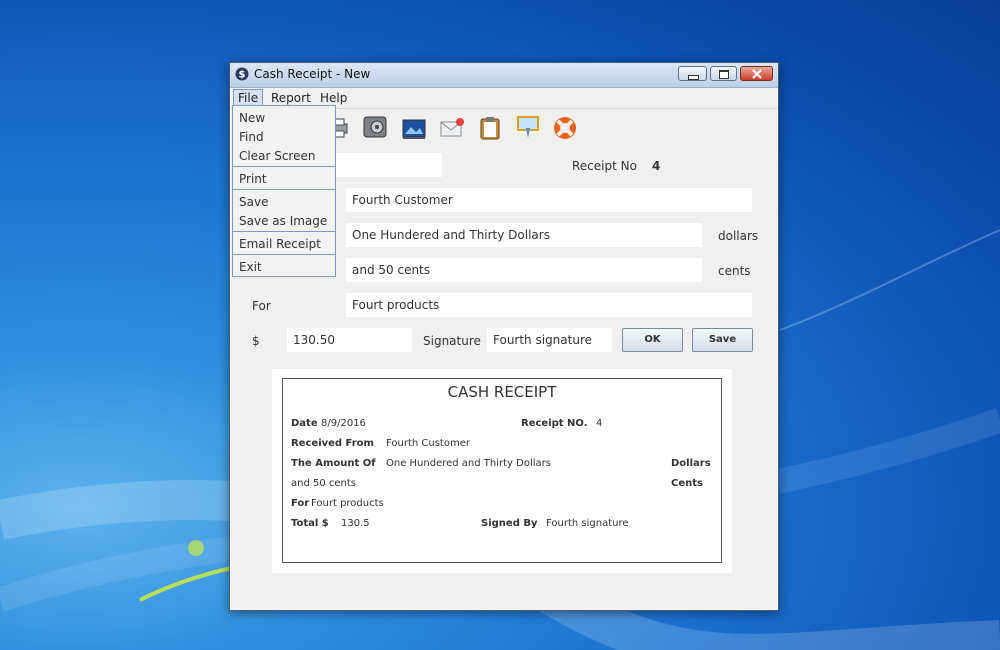  What do you see at coordinates (428, 443) in the screenshot?
I see `received-from-preview: Fourth Customer` at bounding box center [428, 443].